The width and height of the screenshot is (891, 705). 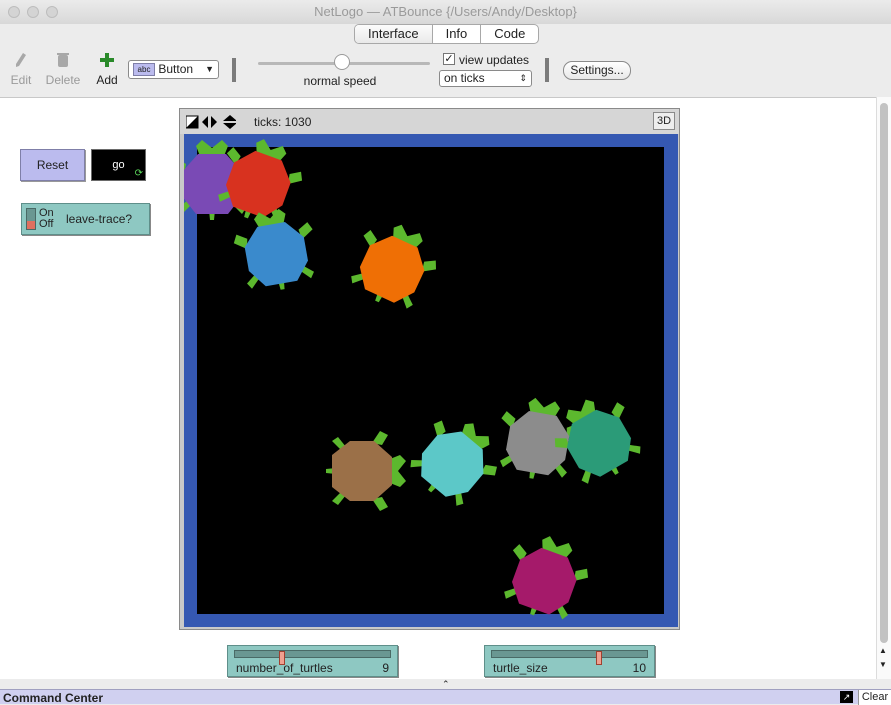 What do you see at coordinates (340, 81) in the screenshot?
I see `speed-label: normal speed` at bounding box center [340, 81].